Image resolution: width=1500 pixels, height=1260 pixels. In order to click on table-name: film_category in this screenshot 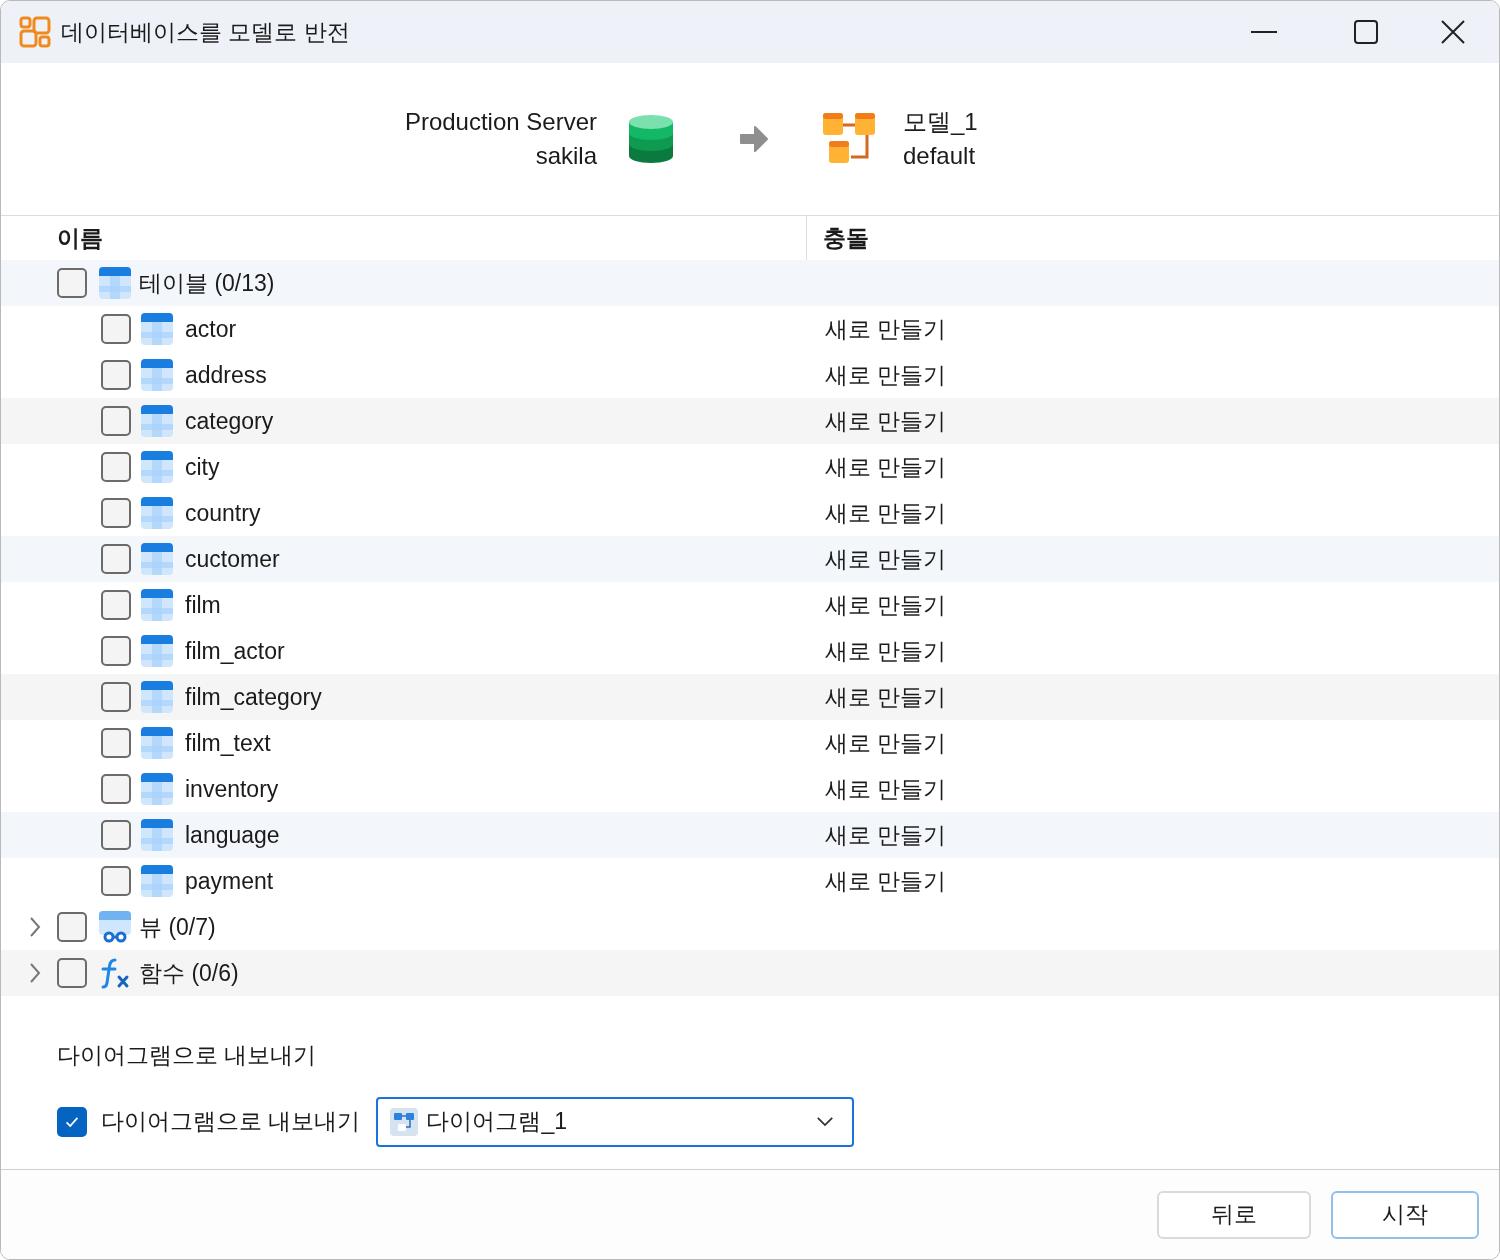, I will do `click(253, 697)`.